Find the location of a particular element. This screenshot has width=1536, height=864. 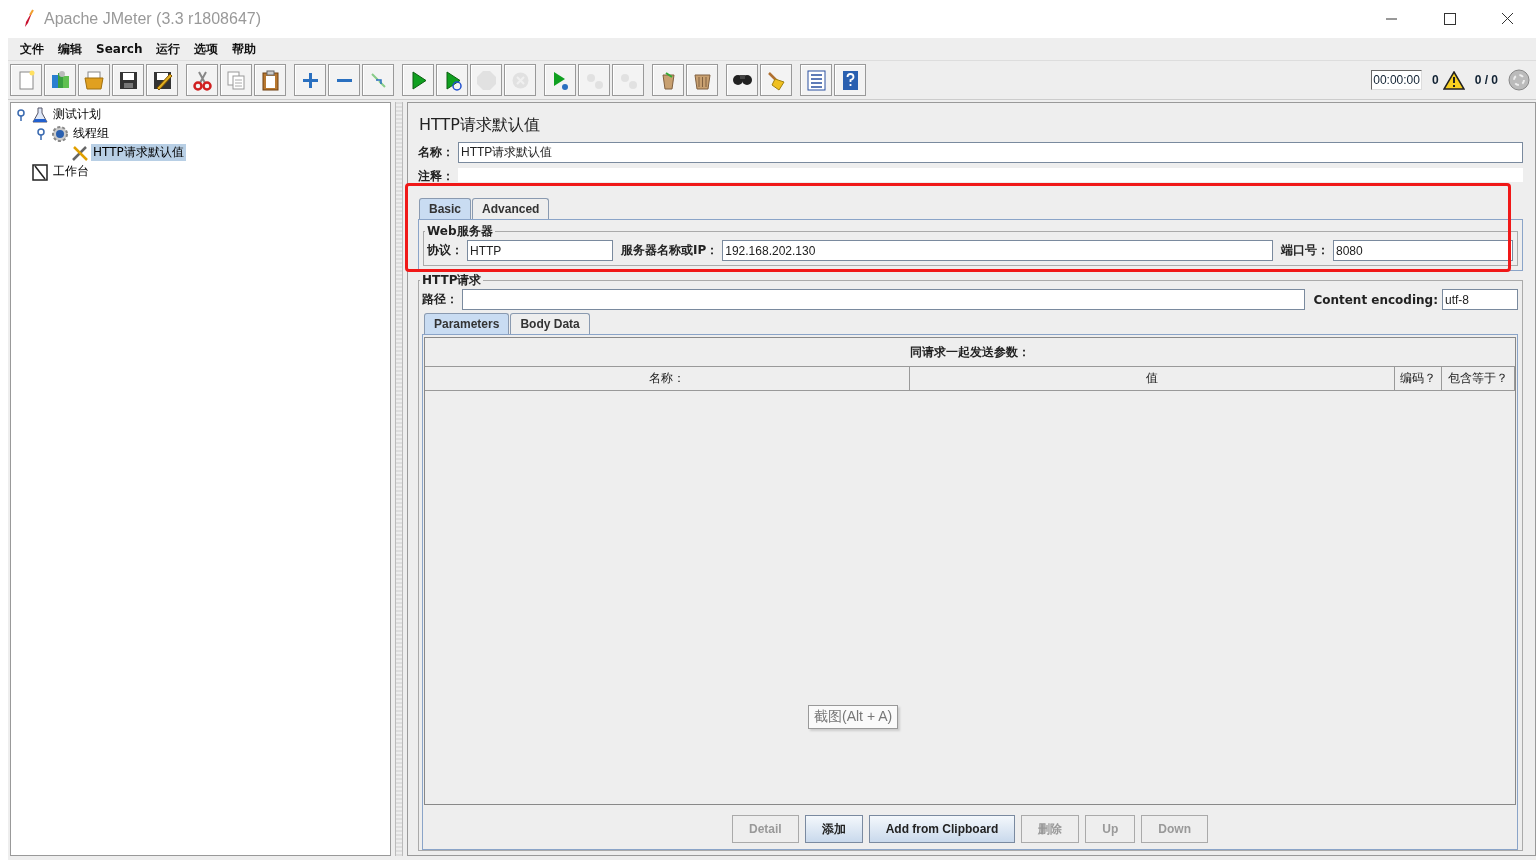

thread-count: 0 / 0 is located at coordinates (1486, 80).